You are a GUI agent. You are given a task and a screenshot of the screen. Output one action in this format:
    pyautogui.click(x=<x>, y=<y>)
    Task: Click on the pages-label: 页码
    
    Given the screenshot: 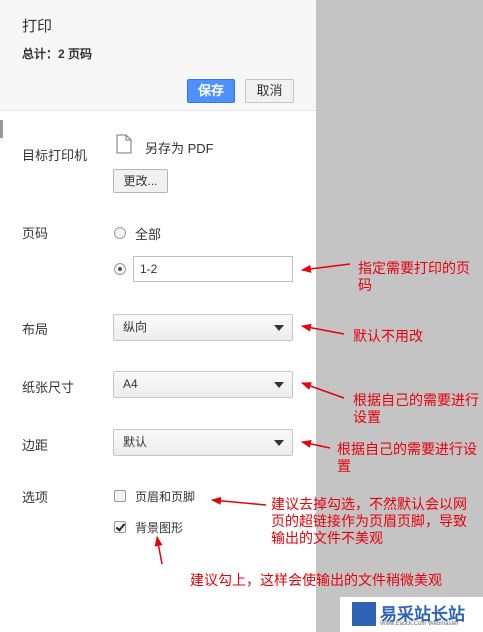 What is the action you would take?
    pyautogui.click(x=35, y=233)
    